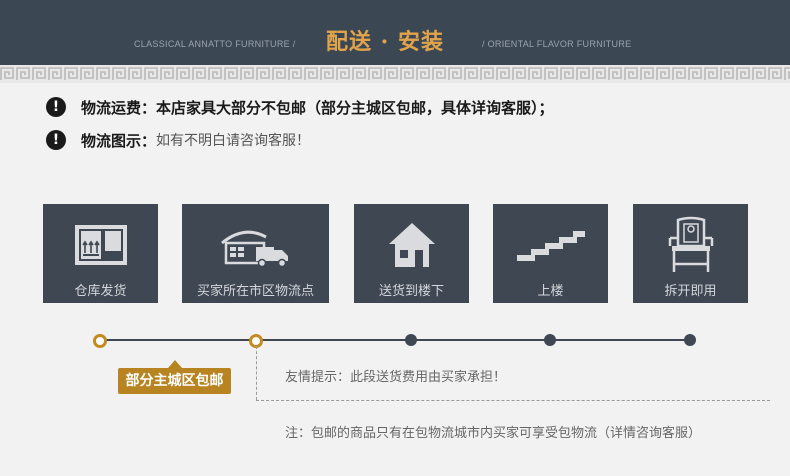 This screenshot has width=790, height=476. What do you see at coordinates (119, 107) in the screenshot?
I see `notice-label: 物流运费：` at bounding box center [119, 107].